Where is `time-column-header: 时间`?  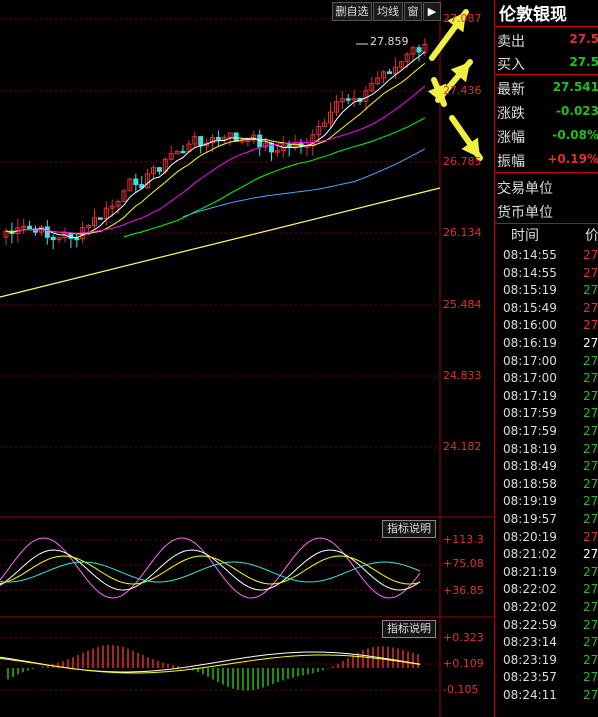
time-column-header: 时间 is located at coordinates (525, 236).